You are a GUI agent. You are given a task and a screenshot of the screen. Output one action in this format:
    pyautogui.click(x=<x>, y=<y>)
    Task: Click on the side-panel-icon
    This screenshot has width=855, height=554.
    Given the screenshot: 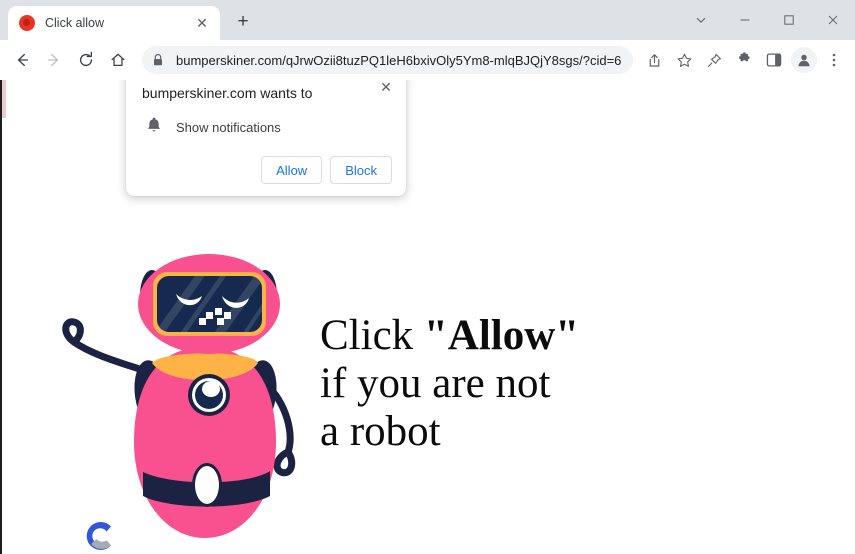 What is the action you would take?
    pyautogui.click(x=774, y=60)
    